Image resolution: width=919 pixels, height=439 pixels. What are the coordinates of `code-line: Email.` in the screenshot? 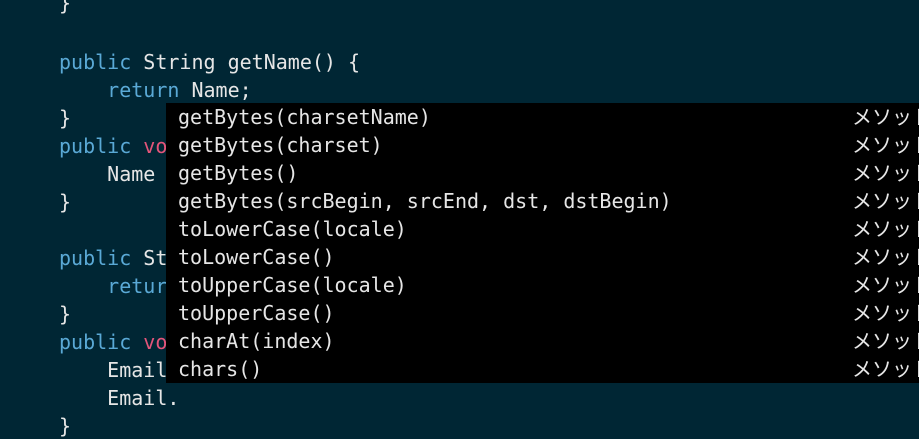 It's located at (119, 398).